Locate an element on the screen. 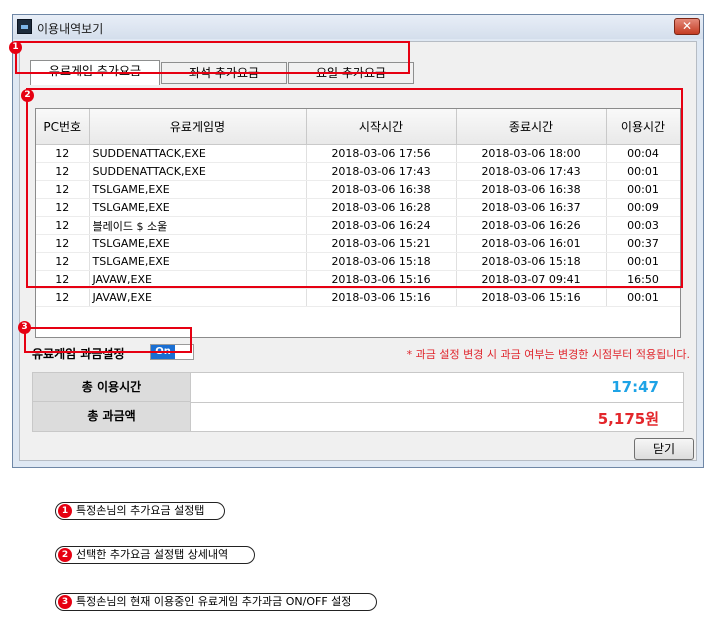 The width and height of the screenshot is (714, 637). summary-divider is located at coordinates (437, 402).